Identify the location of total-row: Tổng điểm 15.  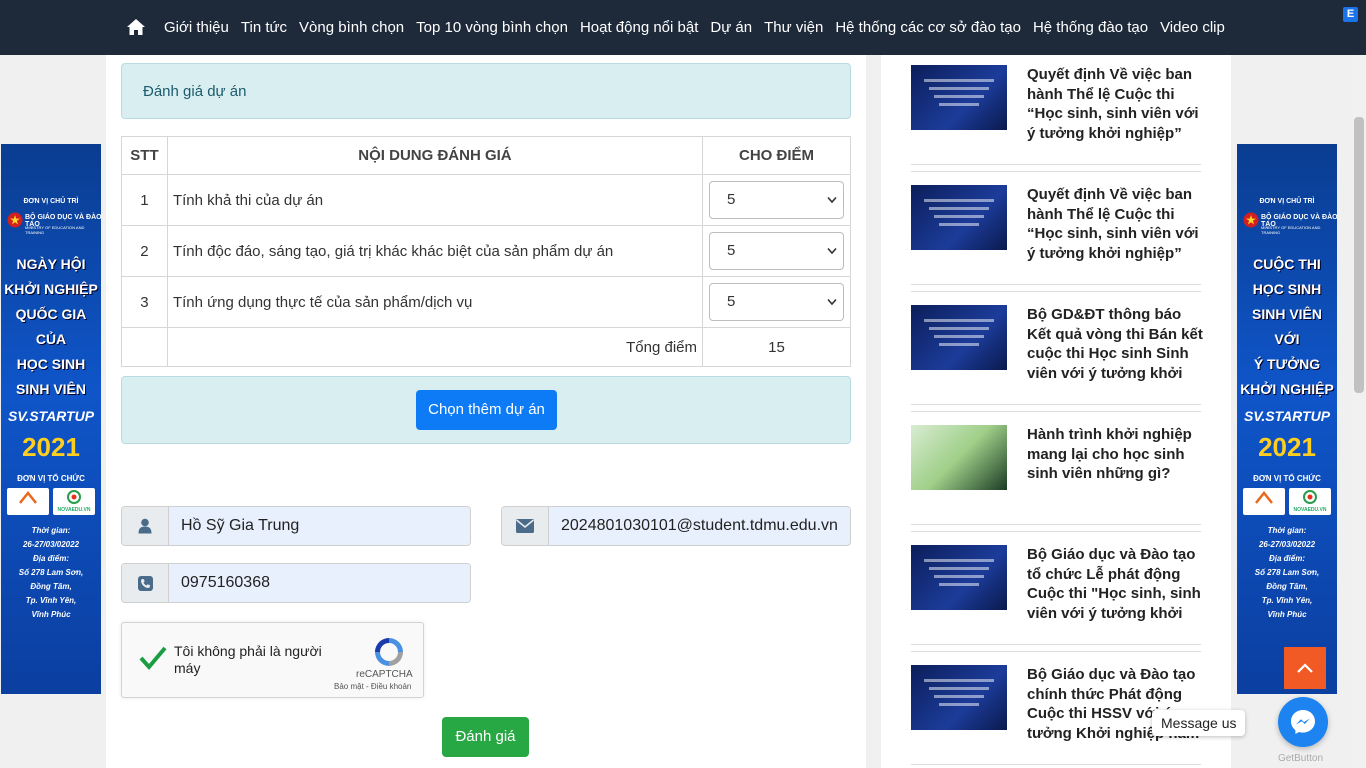
(486, 347).